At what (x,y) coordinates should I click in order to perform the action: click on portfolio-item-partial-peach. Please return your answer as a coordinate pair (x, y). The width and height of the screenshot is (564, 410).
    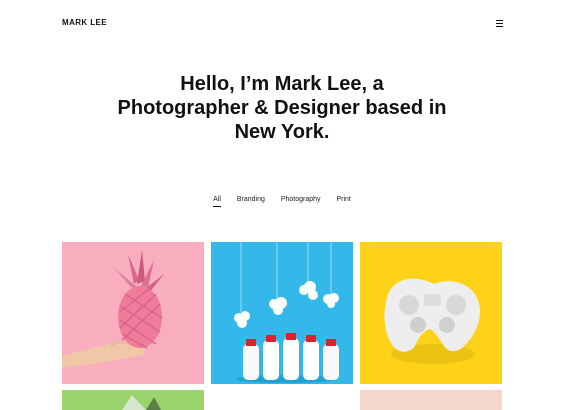
    Looking at the image, I should click on (431, 400).